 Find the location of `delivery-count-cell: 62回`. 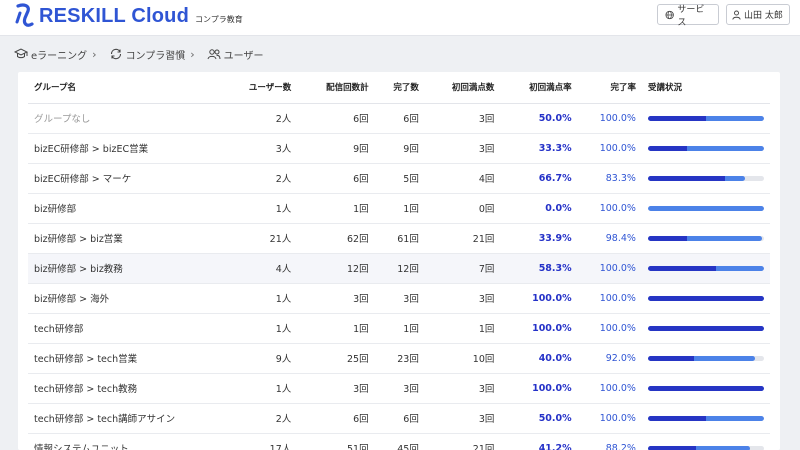

delivery-count-cell: 62回 is located at coordinates (336, 238).